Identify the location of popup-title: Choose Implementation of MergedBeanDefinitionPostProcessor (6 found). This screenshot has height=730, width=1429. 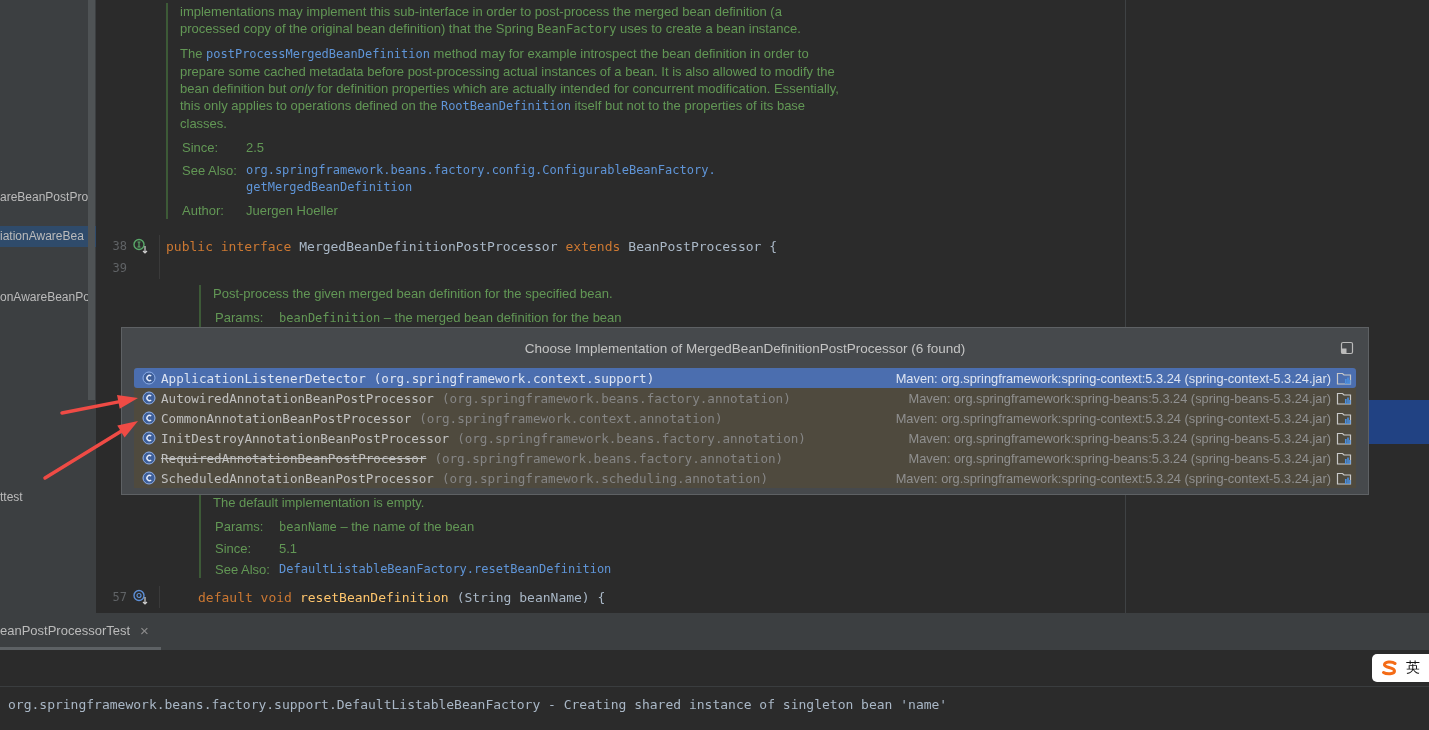
(745, 348).